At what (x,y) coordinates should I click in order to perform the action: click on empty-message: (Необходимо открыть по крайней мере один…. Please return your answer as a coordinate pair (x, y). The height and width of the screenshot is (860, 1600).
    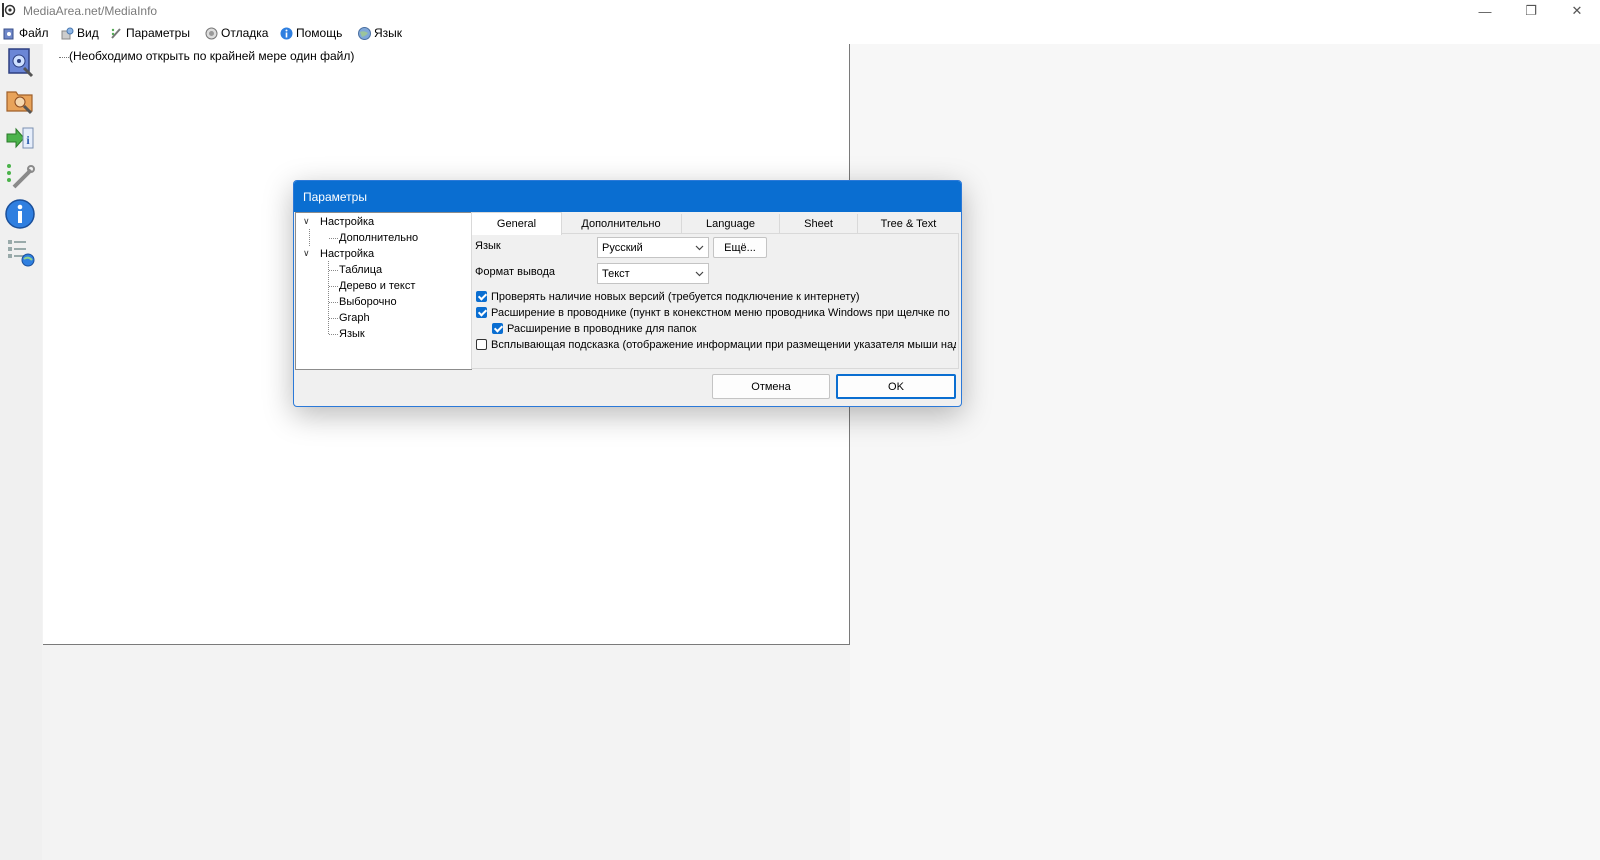
    Looking at the image, I should click on (212, 56).